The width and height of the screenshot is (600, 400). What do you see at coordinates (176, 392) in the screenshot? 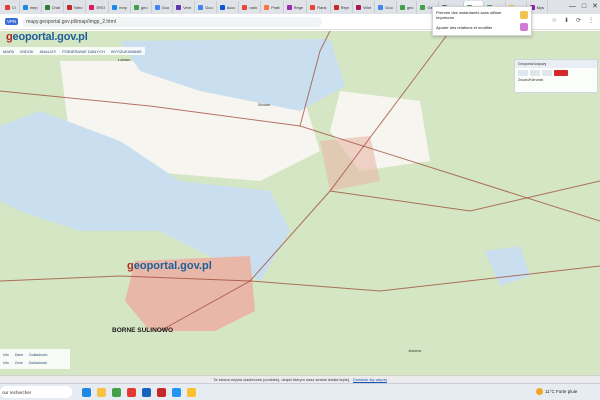
I see `mail-icon` at bounding box center [176, 392].